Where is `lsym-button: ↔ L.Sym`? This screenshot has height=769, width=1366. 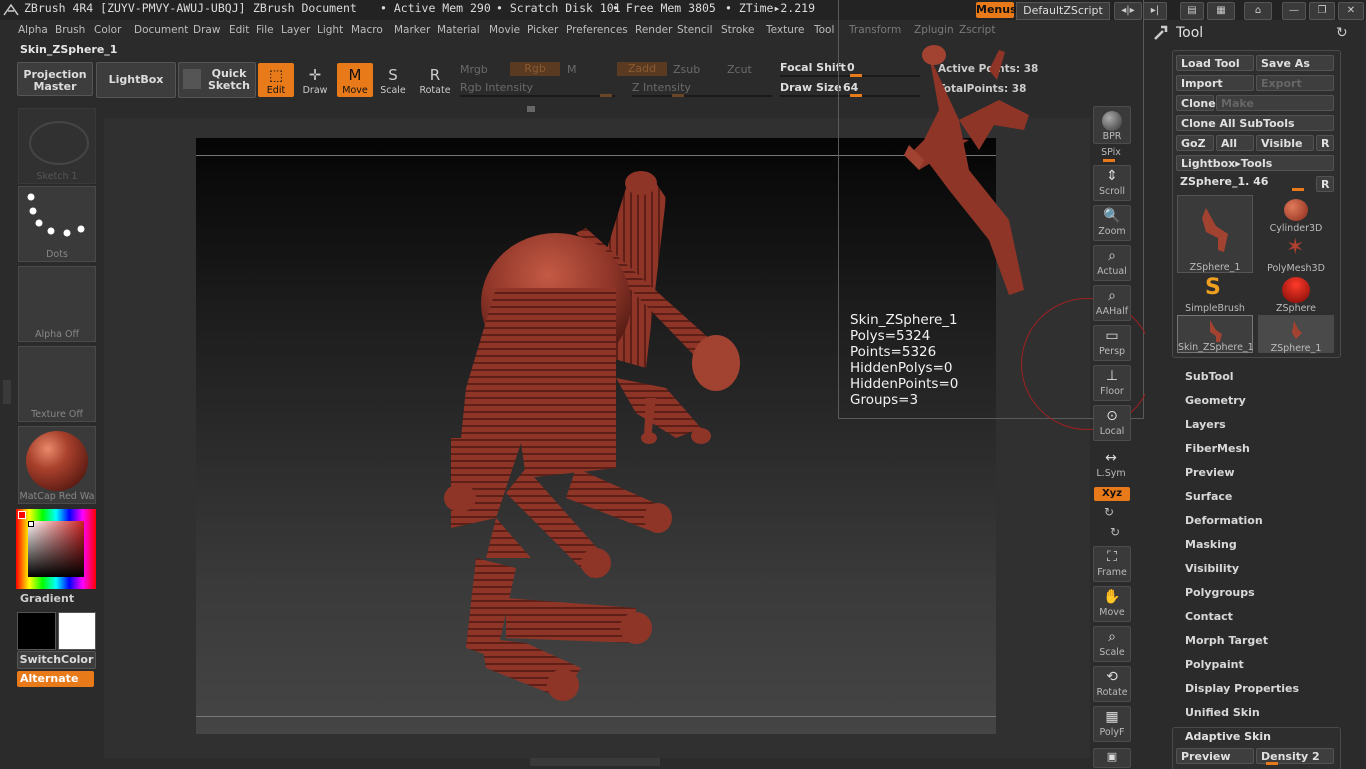
lsym-button: ↔ L.Sym is located at coordinates (1111, 463).